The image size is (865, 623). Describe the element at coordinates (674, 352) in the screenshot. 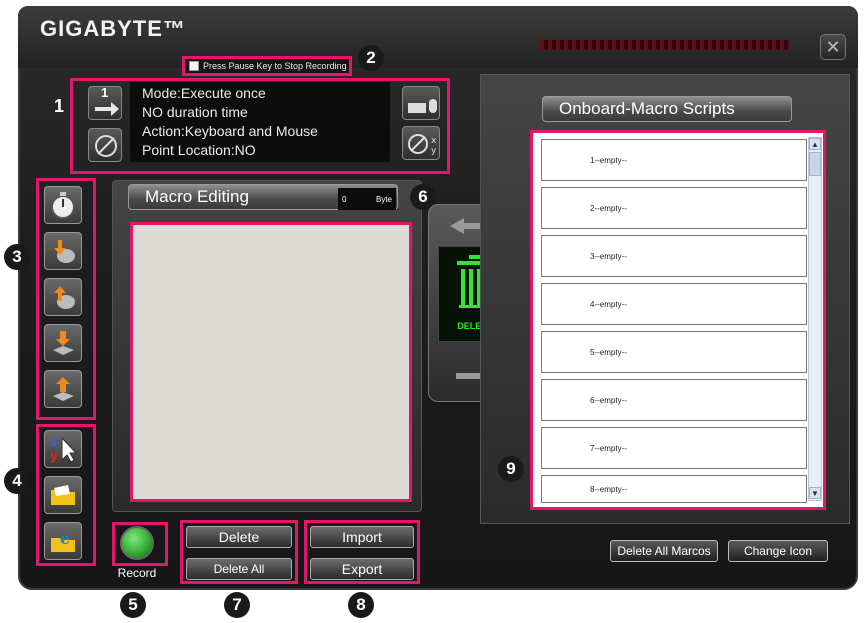

I see `macro-slot: 5--empty--` at that location.